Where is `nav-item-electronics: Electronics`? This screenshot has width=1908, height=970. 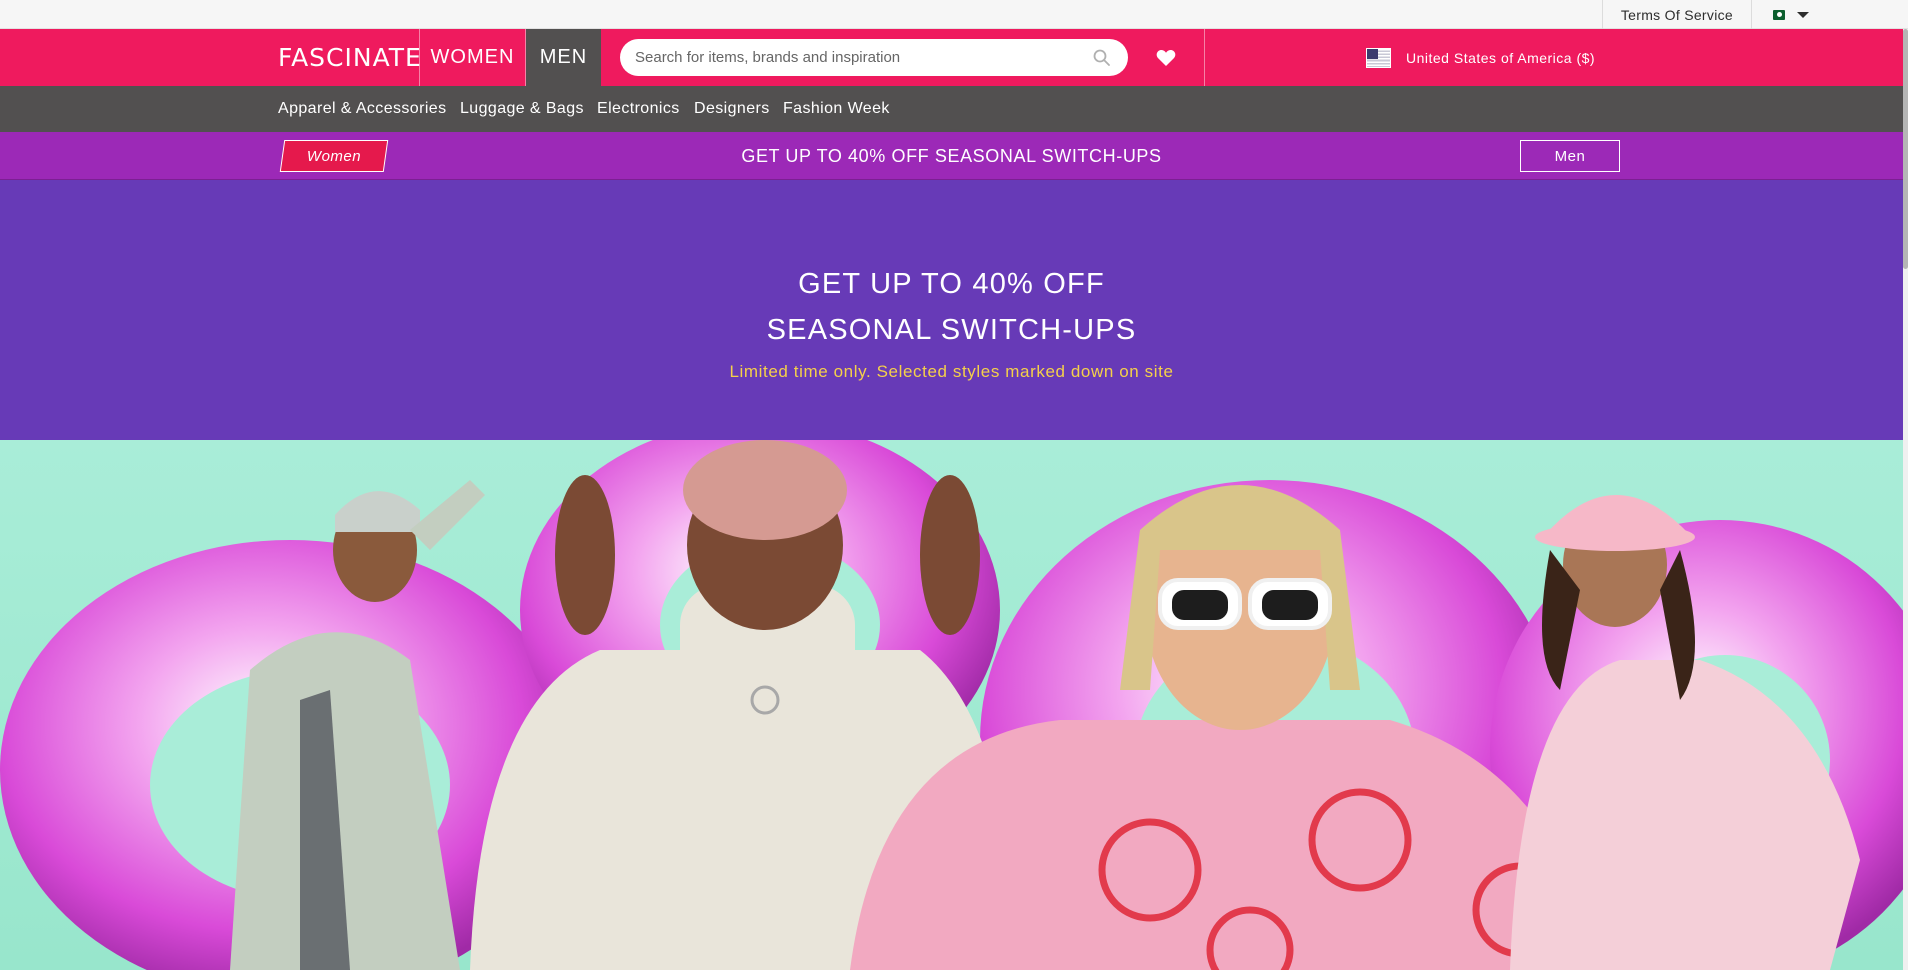 nav-item-electronics: Electronics is located at coordinates (638, 109).